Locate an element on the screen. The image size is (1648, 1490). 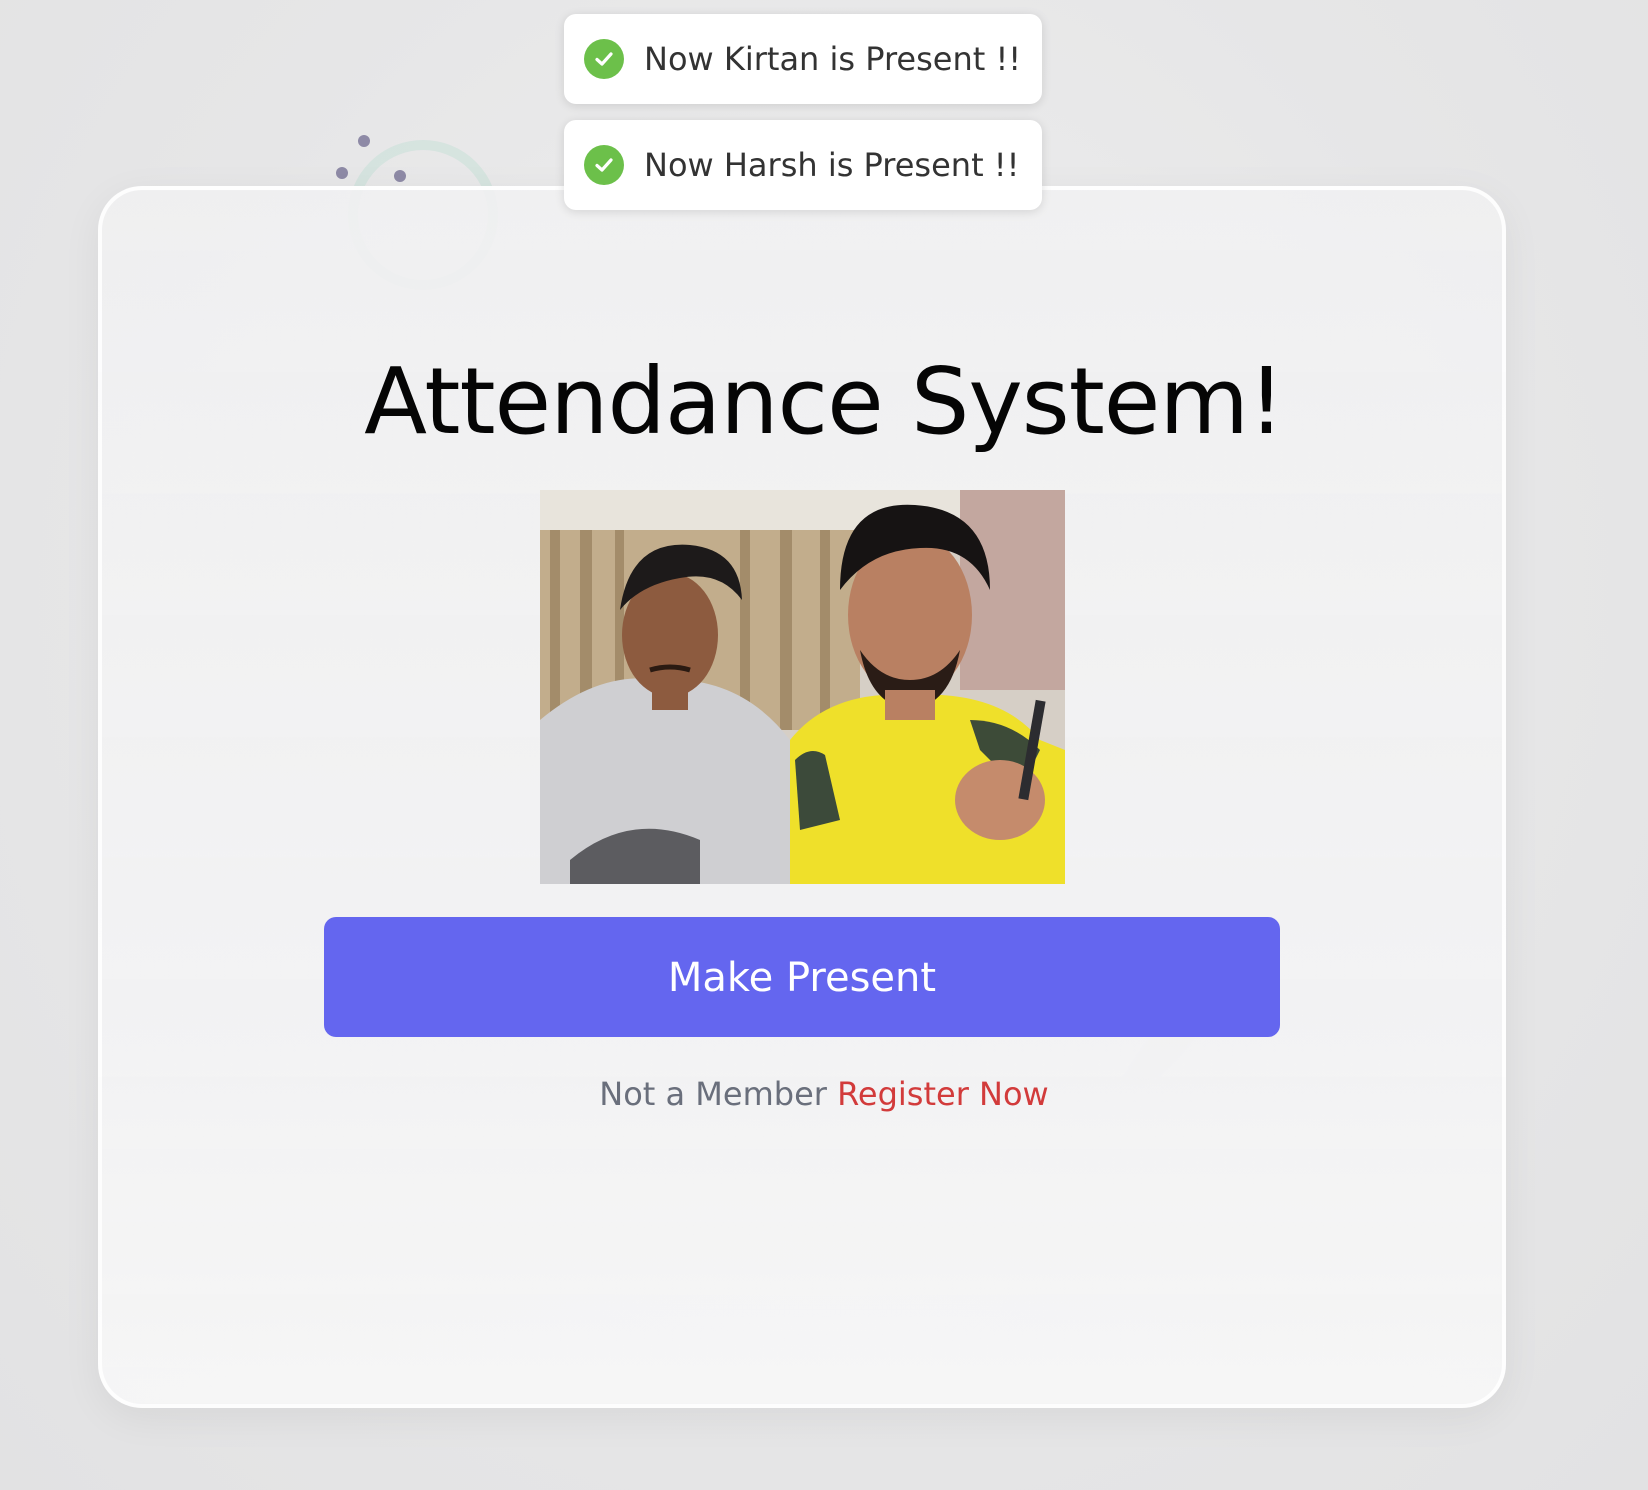
toast-notification: Now Kirtan is Present !! is located at coordinates (803, 59).